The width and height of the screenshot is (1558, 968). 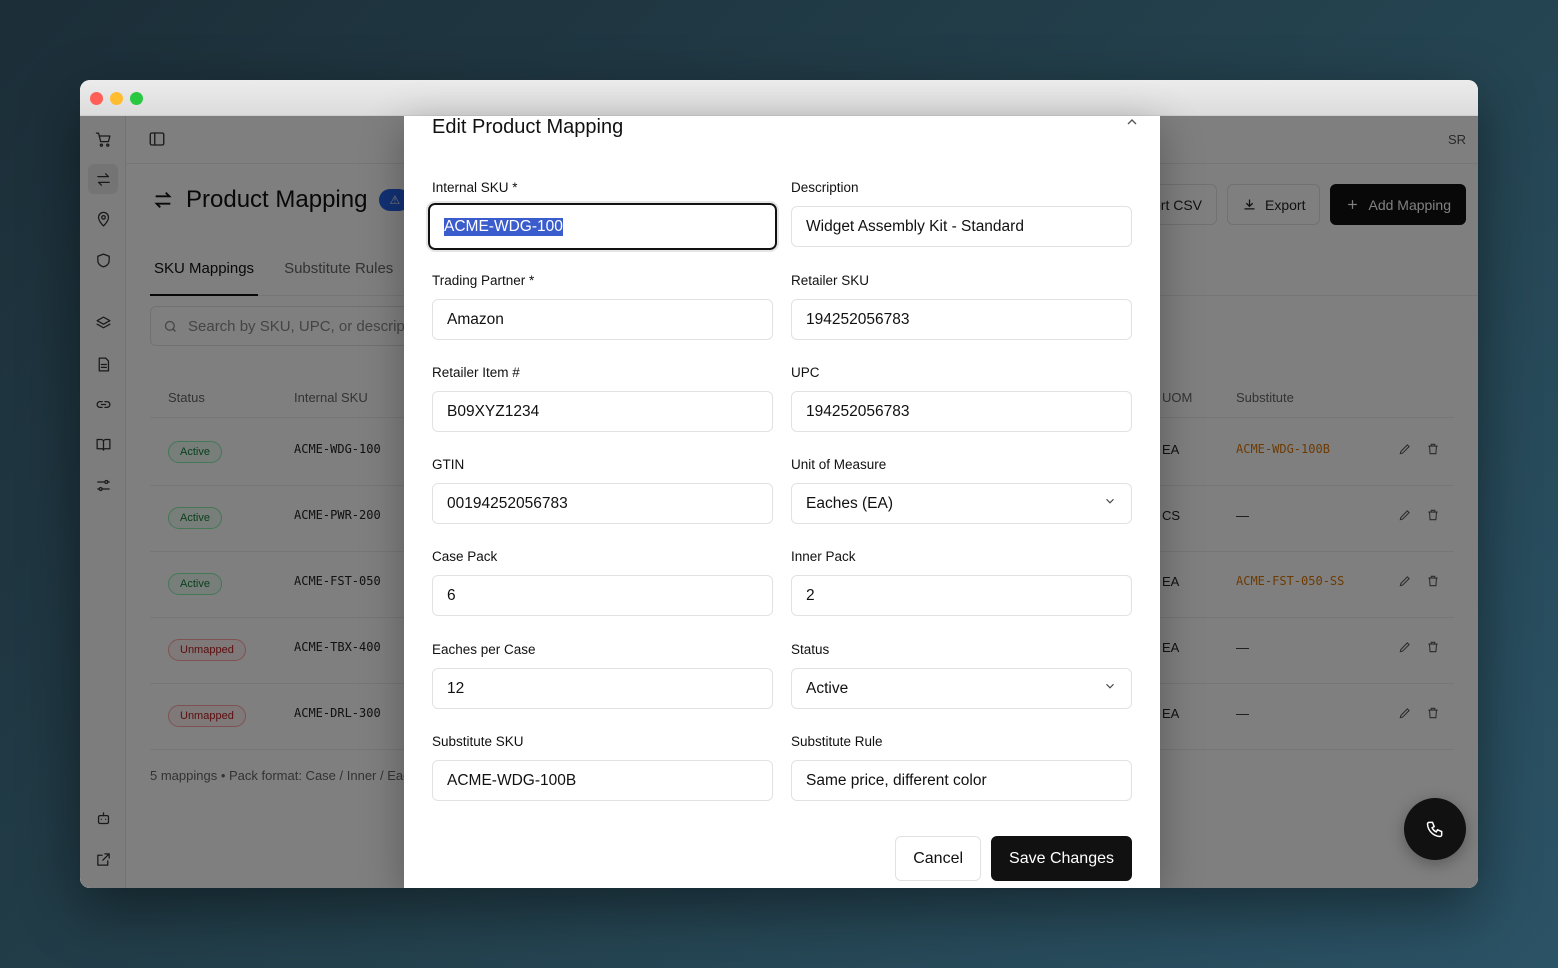 I want to click on trading-partner-input: Amazon, so click(x=602, y=319).